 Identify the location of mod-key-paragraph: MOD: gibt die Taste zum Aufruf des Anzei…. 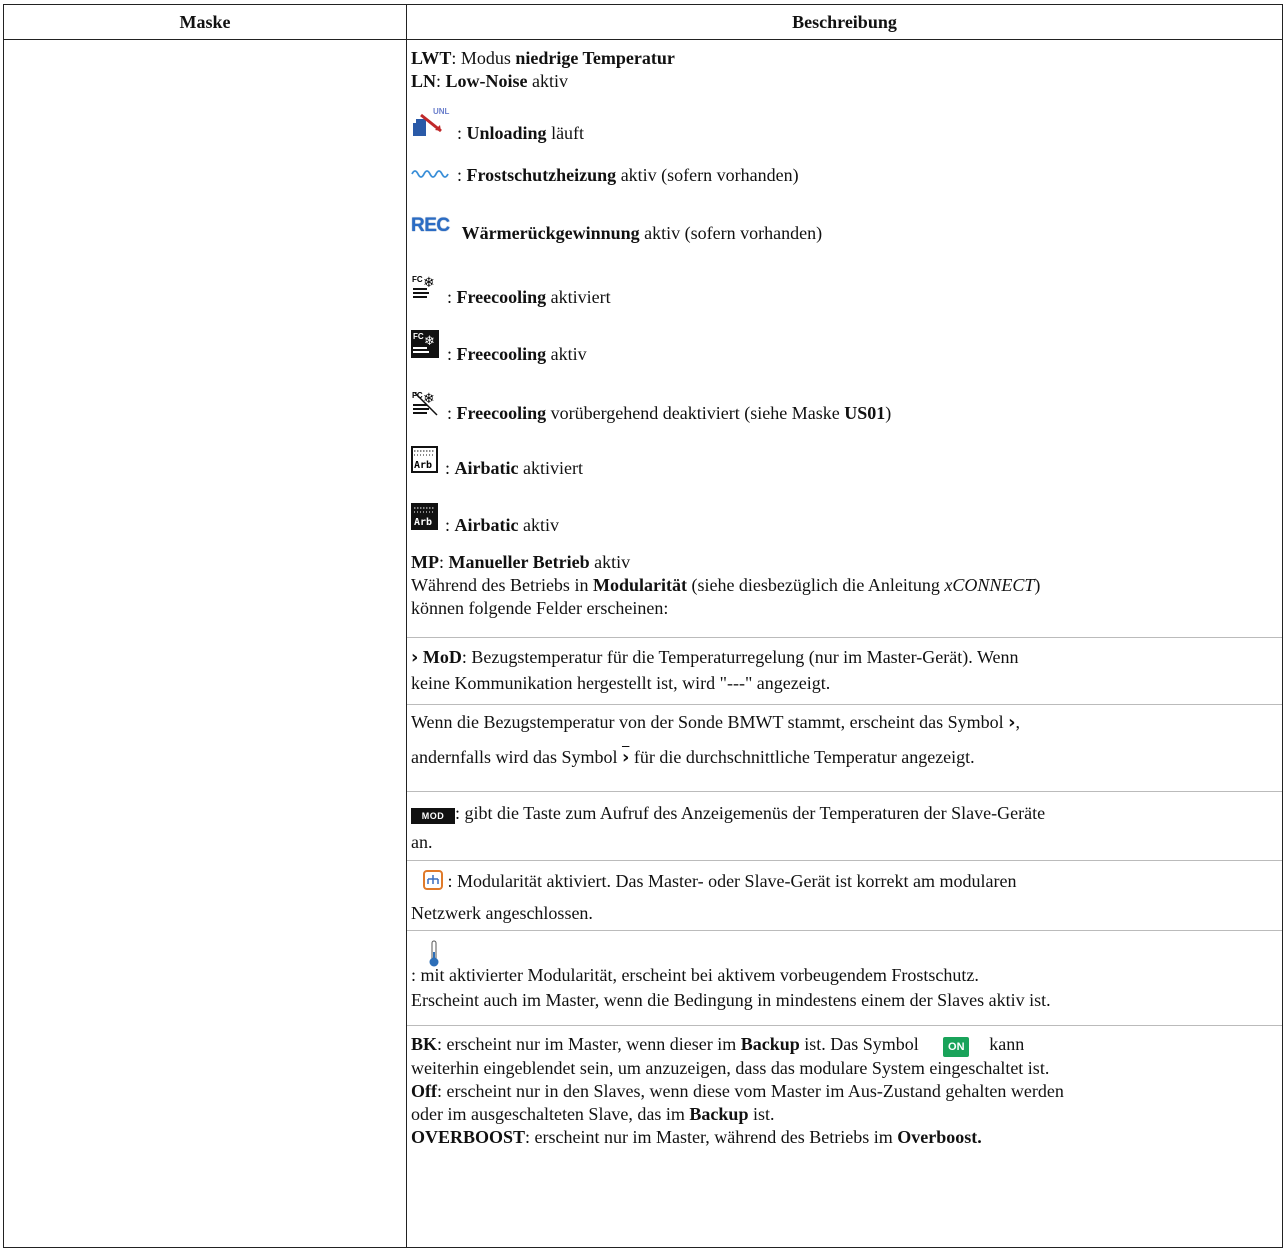
(728, 827).